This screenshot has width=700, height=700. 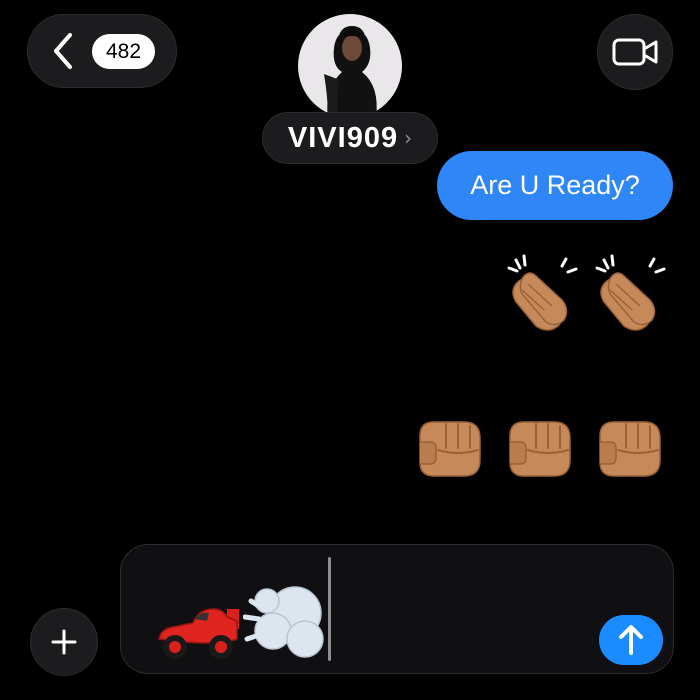 I want to click on contact-name-button: VIVI909 ›, so click(x=350, y=138).